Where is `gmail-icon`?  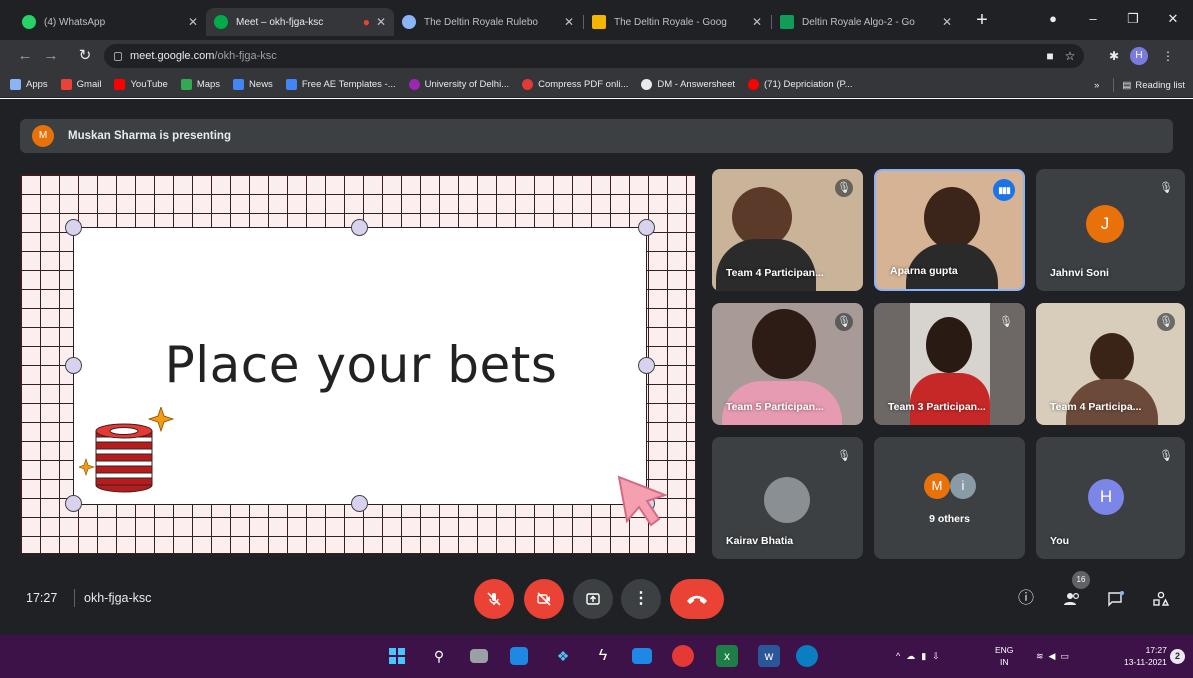 gmail-icon is located at coordinates (66, 84).